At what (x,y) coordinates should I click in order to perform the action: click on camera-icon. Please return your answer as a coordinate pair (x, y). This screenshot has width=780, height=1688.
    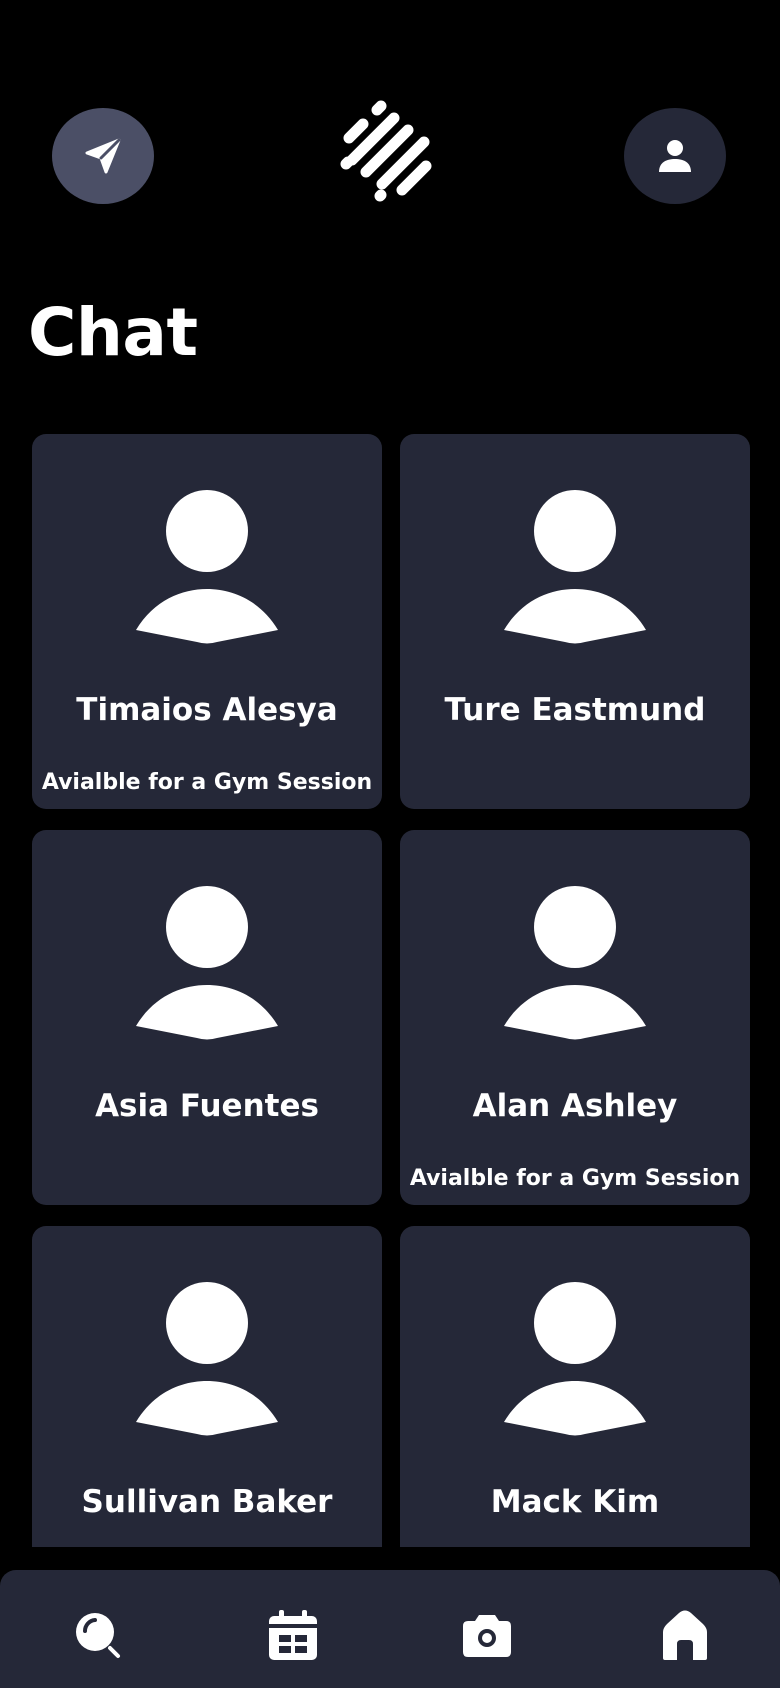
    Looking at the image, I should click on (487, 1636).